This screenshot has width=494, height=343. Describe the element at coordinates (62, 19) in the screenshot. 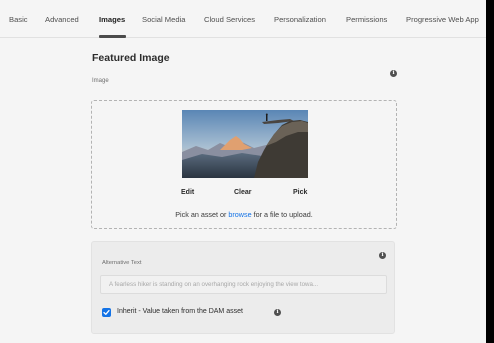

I see `tab-advanced: Advanced` at that location.